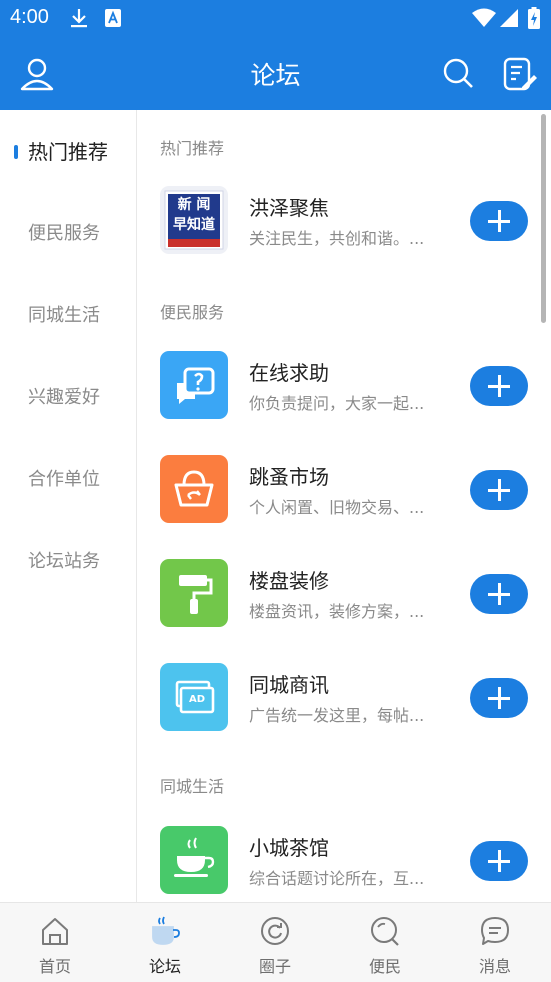  What do you see at coordinates (68, 562) in the screenshot?
I see `sidebar-item-forum-affairs: 论坛站务` at bounding box center [68, 562].